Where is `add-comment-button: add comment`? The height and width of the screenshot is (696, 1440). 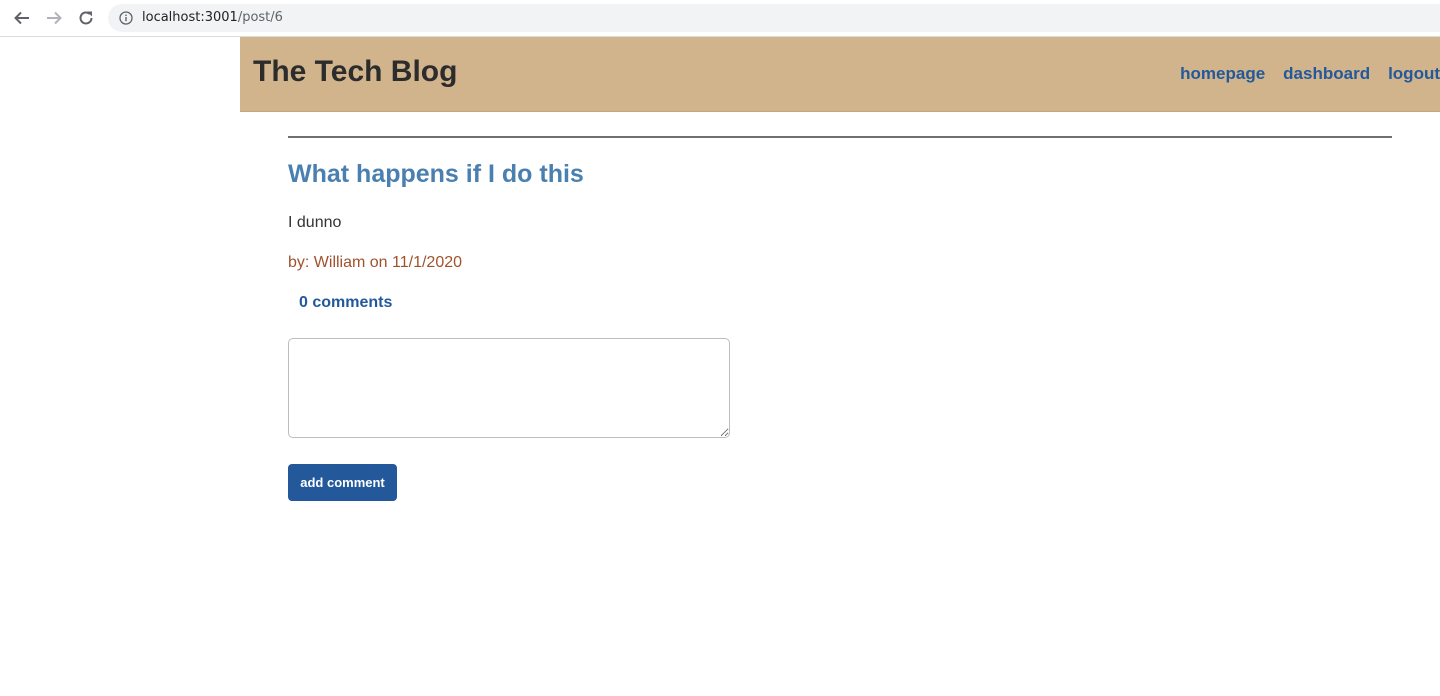 add-comment-button: add comment is located at coordinates (342, 482).